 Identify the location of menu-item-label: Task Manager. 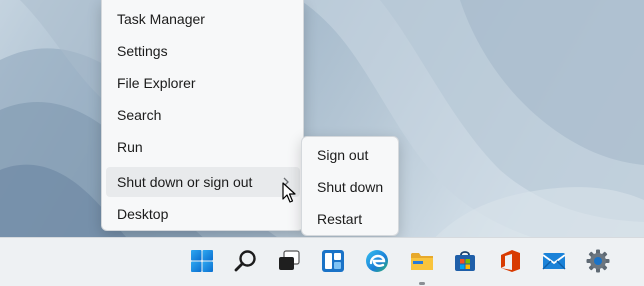
(161, 19).